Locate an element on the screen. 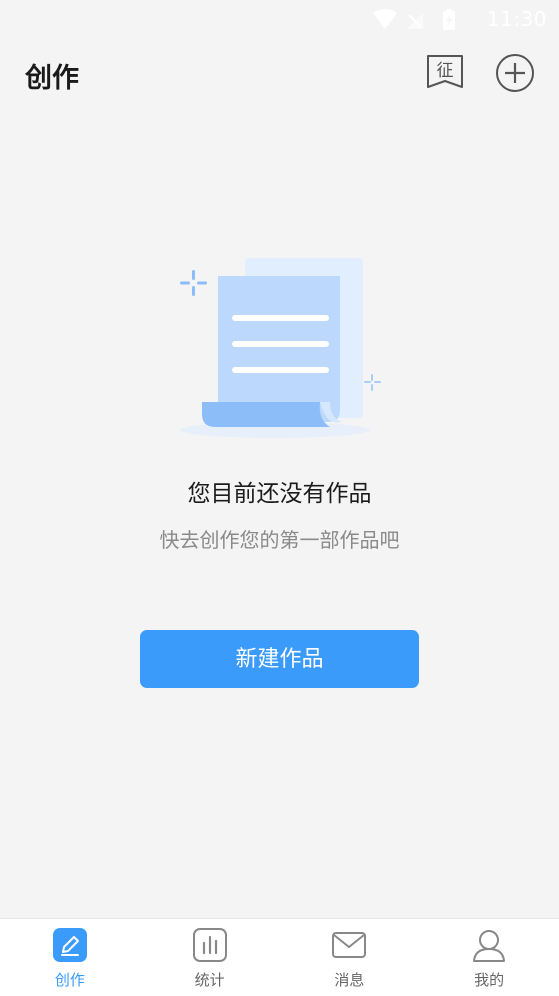 This screenshot has height=996, width=559. bar-chart-icon is located at coordinates (209, 945).